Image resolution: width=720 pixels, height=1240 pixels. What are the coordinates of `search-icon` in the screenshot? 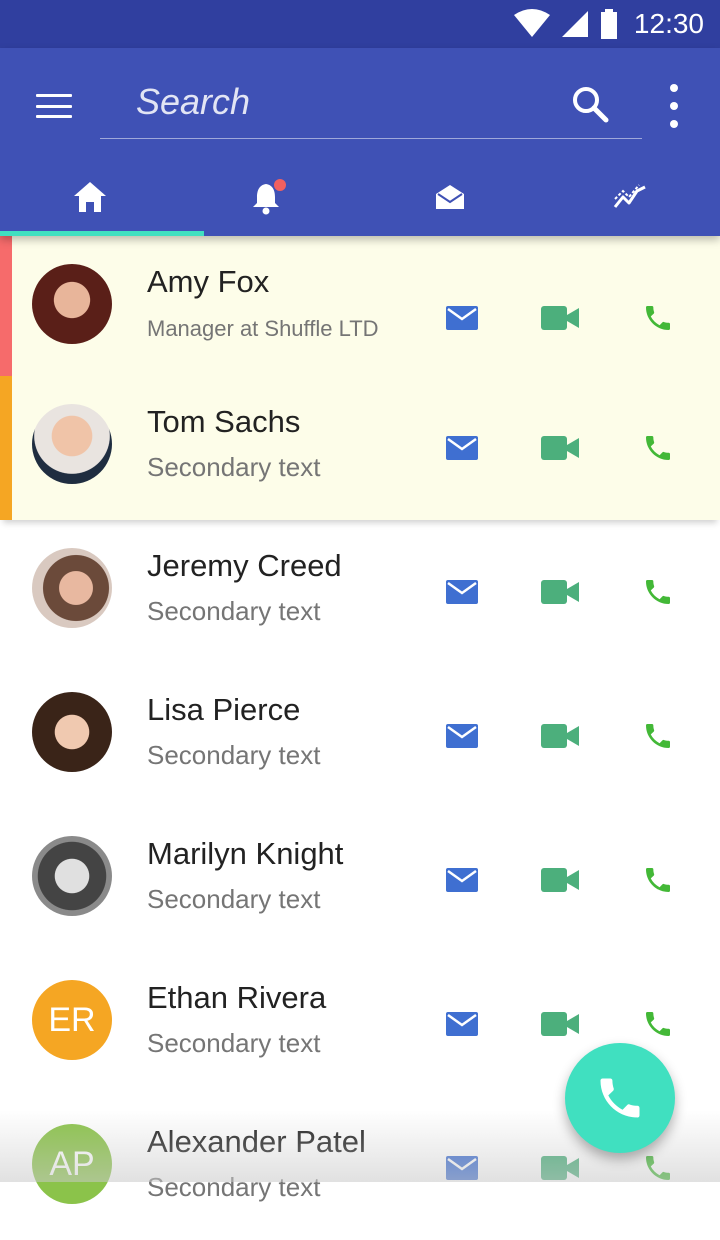 It's located at (590, 104).